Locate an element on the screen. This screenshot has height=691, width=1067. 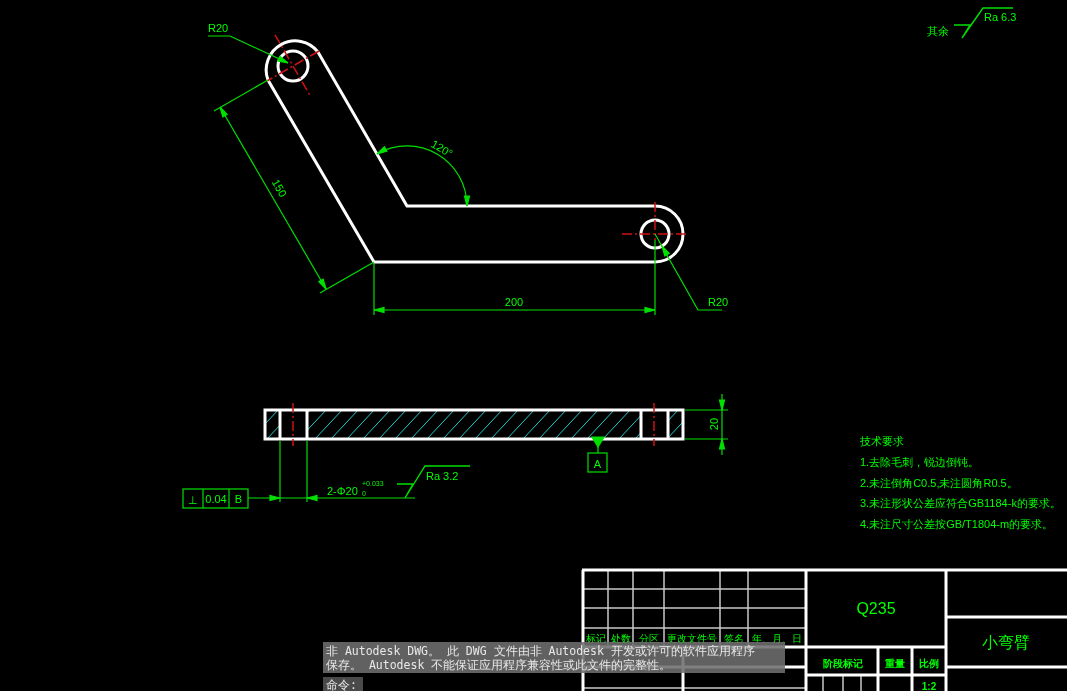
table-header: 处数 is located at coordinates (620, 638).